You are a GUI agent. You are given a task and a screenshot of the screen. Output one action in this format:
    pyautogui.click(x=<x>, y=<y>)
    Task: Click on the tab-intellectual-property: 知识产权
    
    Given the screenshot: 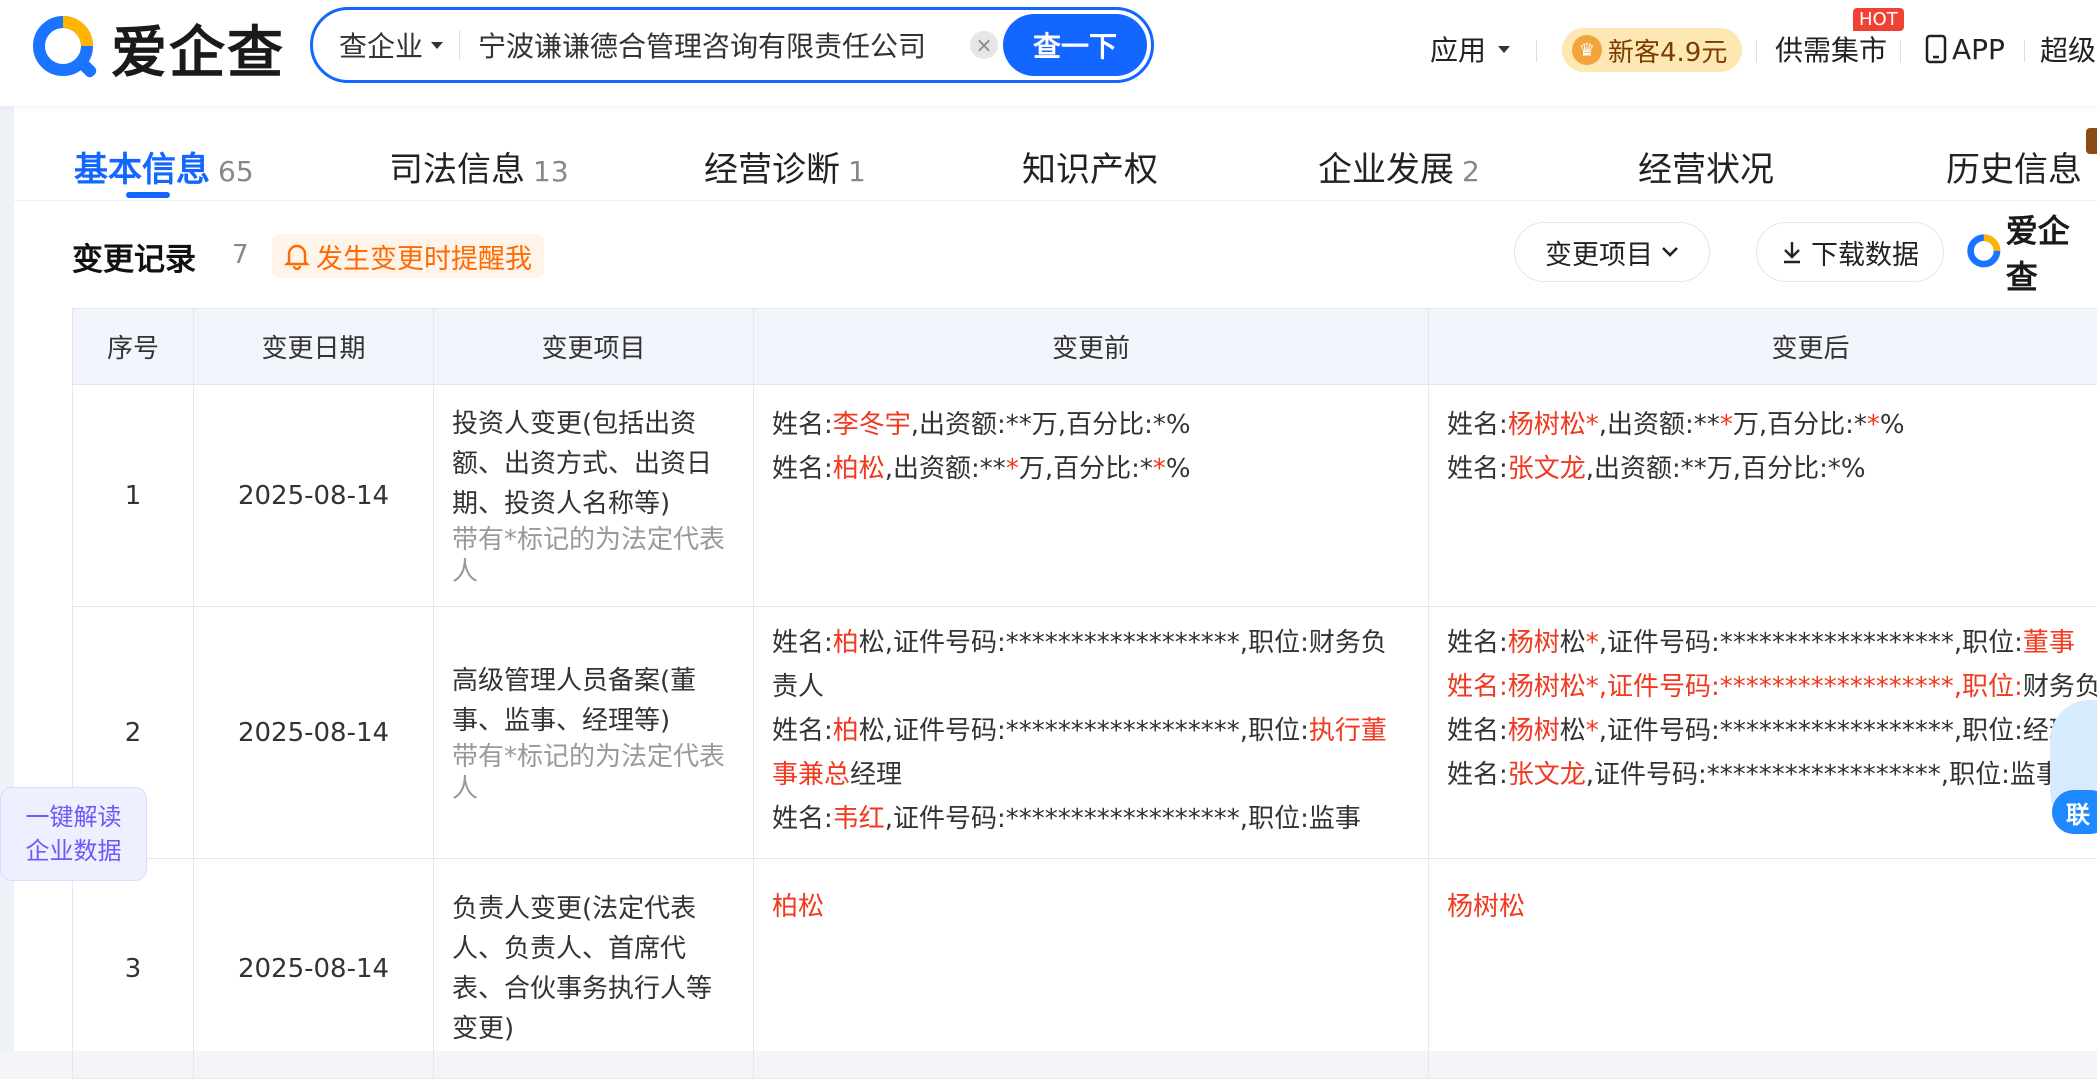 What is the action you would take?
    pyautogui.click(x=1090, y=166)
    